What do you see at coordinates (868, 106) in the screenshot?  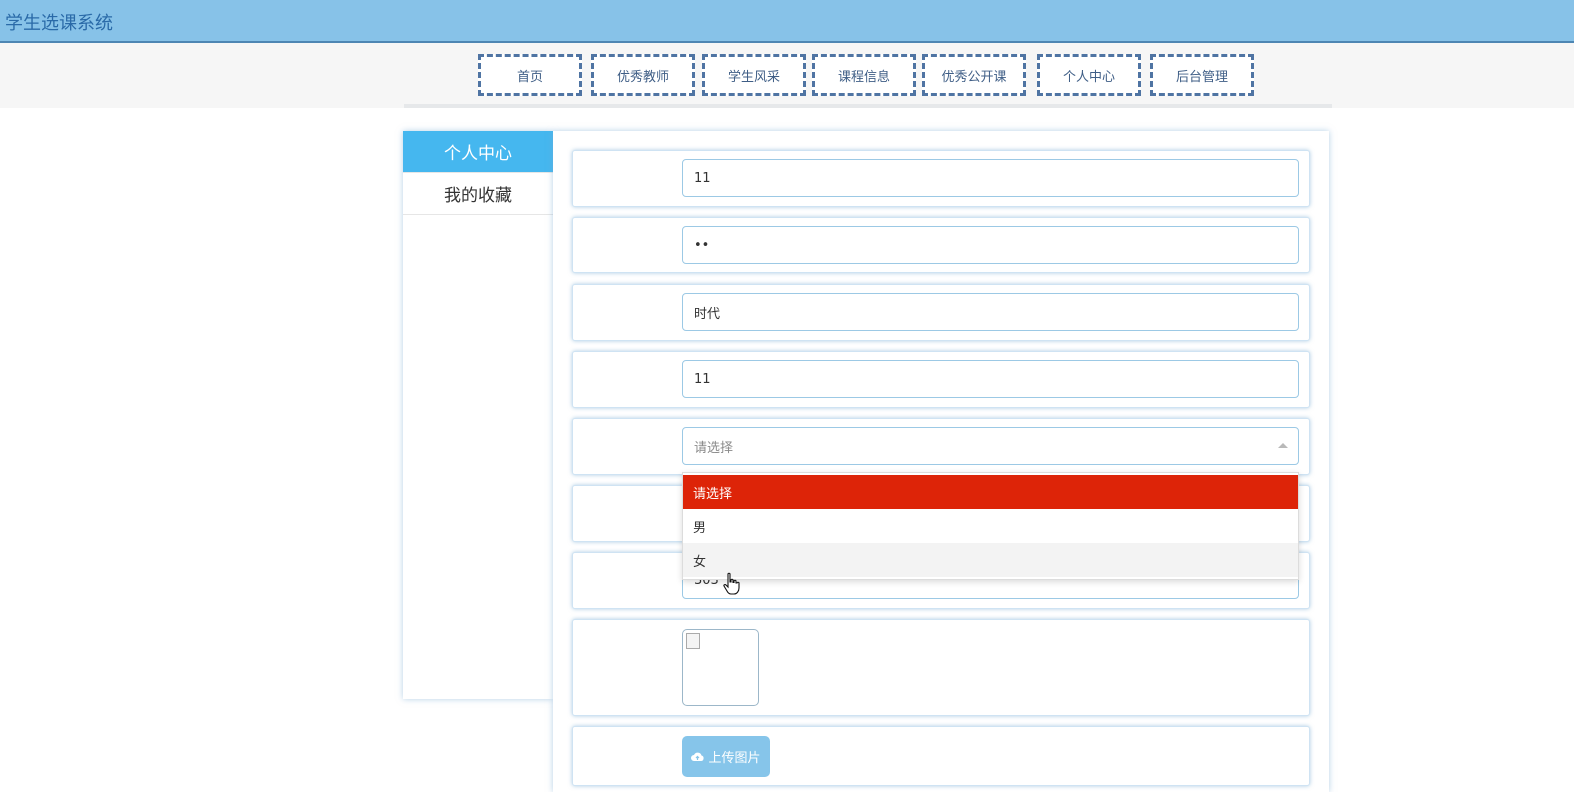 I see `nav-divider` at bounding box center [868, 106].